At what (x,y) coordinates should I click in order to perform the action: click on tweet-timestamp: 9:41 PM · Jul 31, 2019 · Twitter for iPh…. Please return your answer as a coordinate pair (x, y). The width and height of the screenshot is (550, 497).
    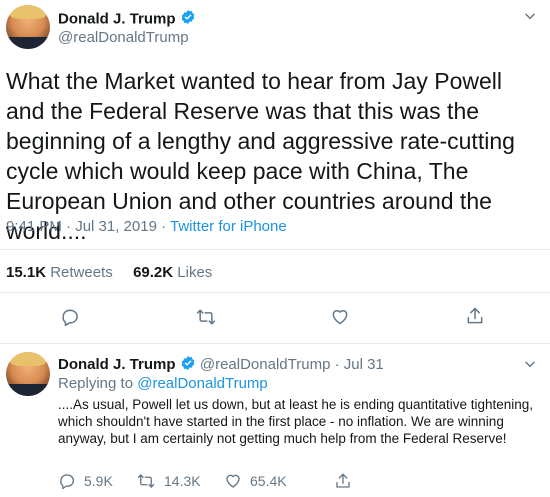
    Looking at the image, I should click on (146, 226).